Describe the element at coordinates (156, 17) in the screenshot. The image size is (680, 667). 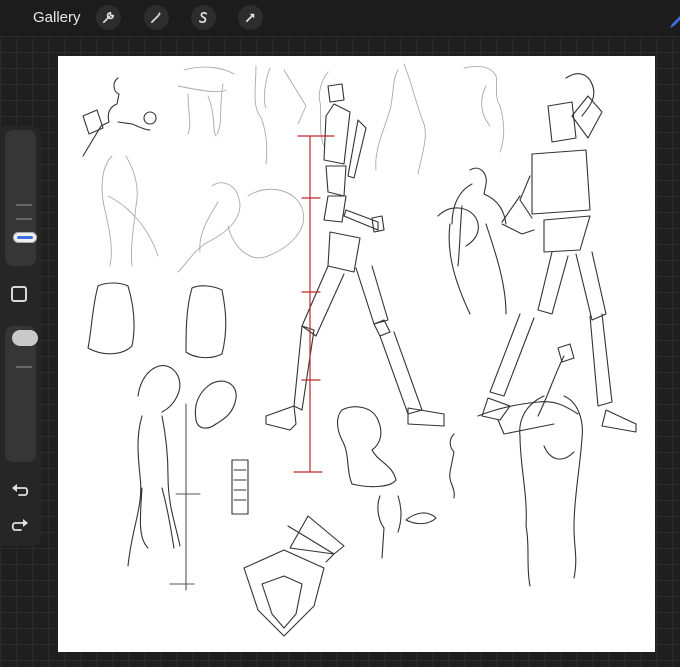
I see `magic-wand-icon` at that location.